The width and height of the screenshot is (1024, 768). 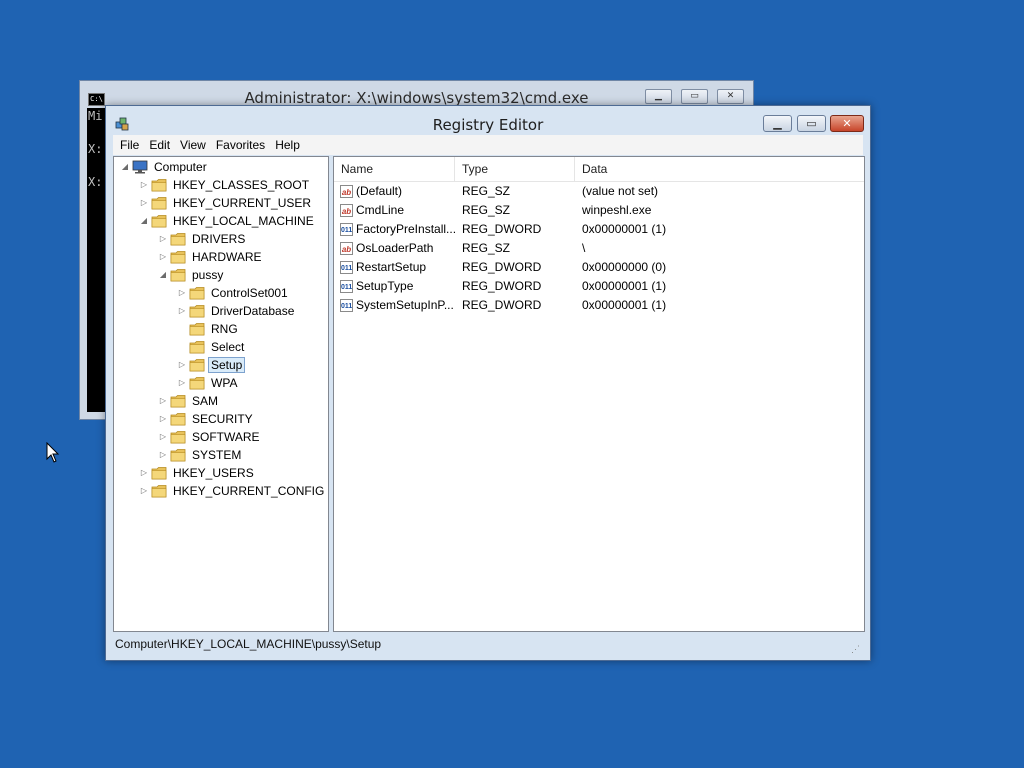 What do you see at coordinates (777, 123) in the screenshot?
I see `minimize-button: ▁` at bounding box center [777, 123].